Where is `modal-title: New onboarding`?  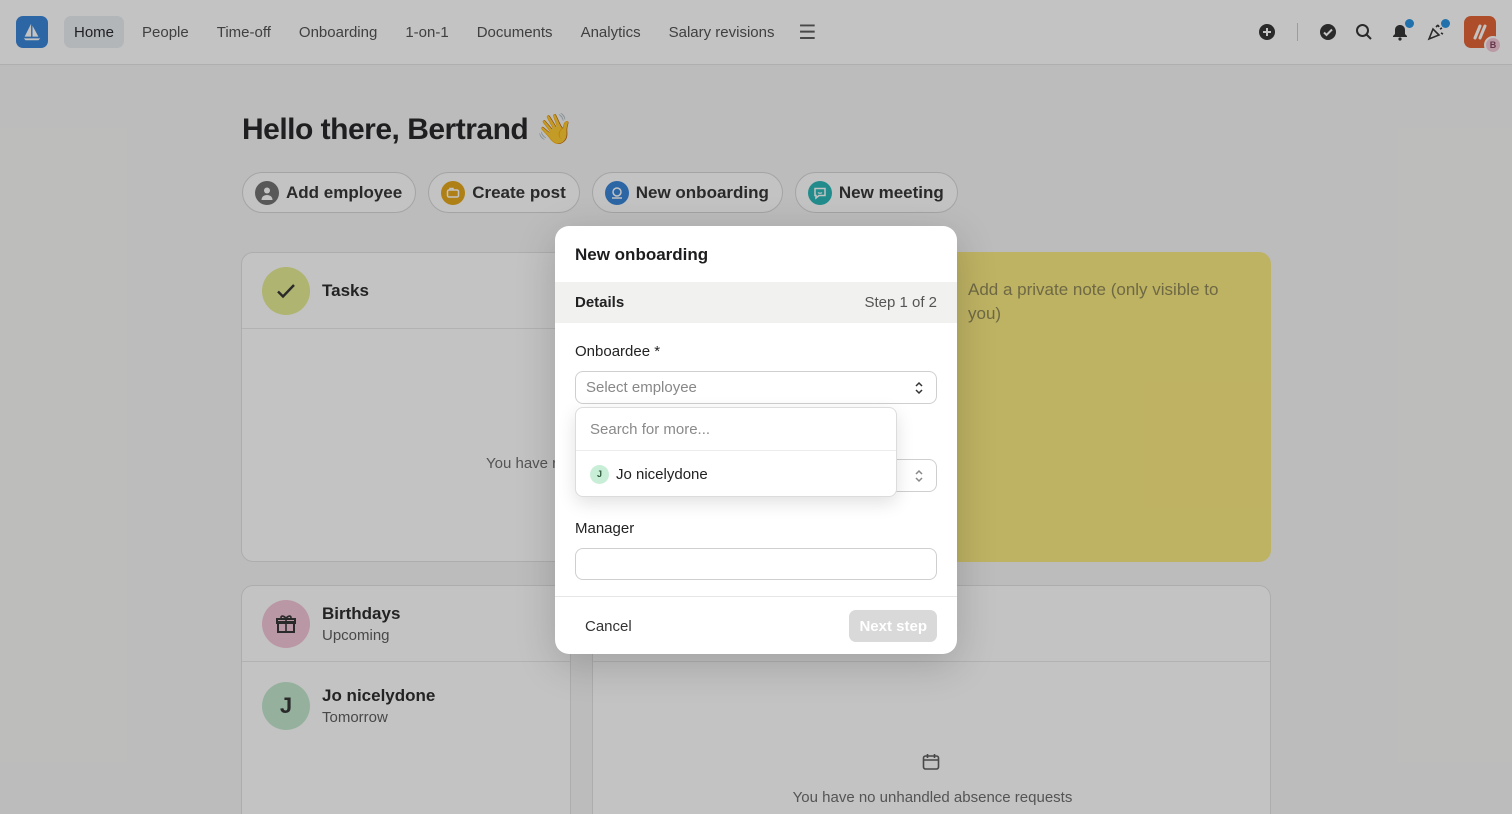 modal-title: New onboarding is located at coordinates (642, 254).